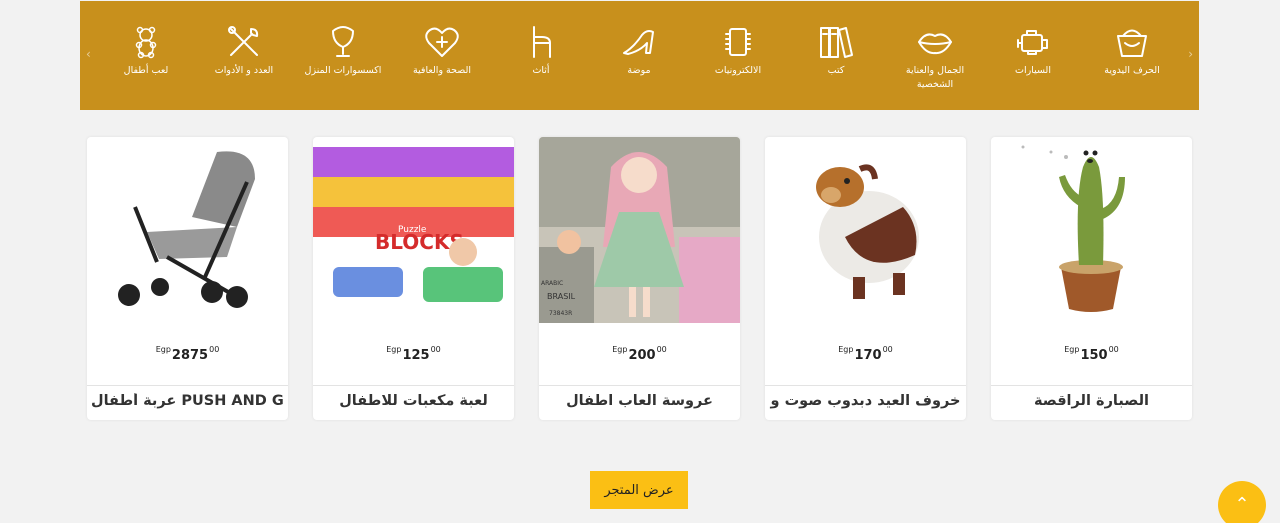 This screenshot has height=523, width=1280. What do you see at coordinates (1091, 230) in the screenshot?
I see `dancing-cactus-toy-image` at bounding box center [1091, 230].